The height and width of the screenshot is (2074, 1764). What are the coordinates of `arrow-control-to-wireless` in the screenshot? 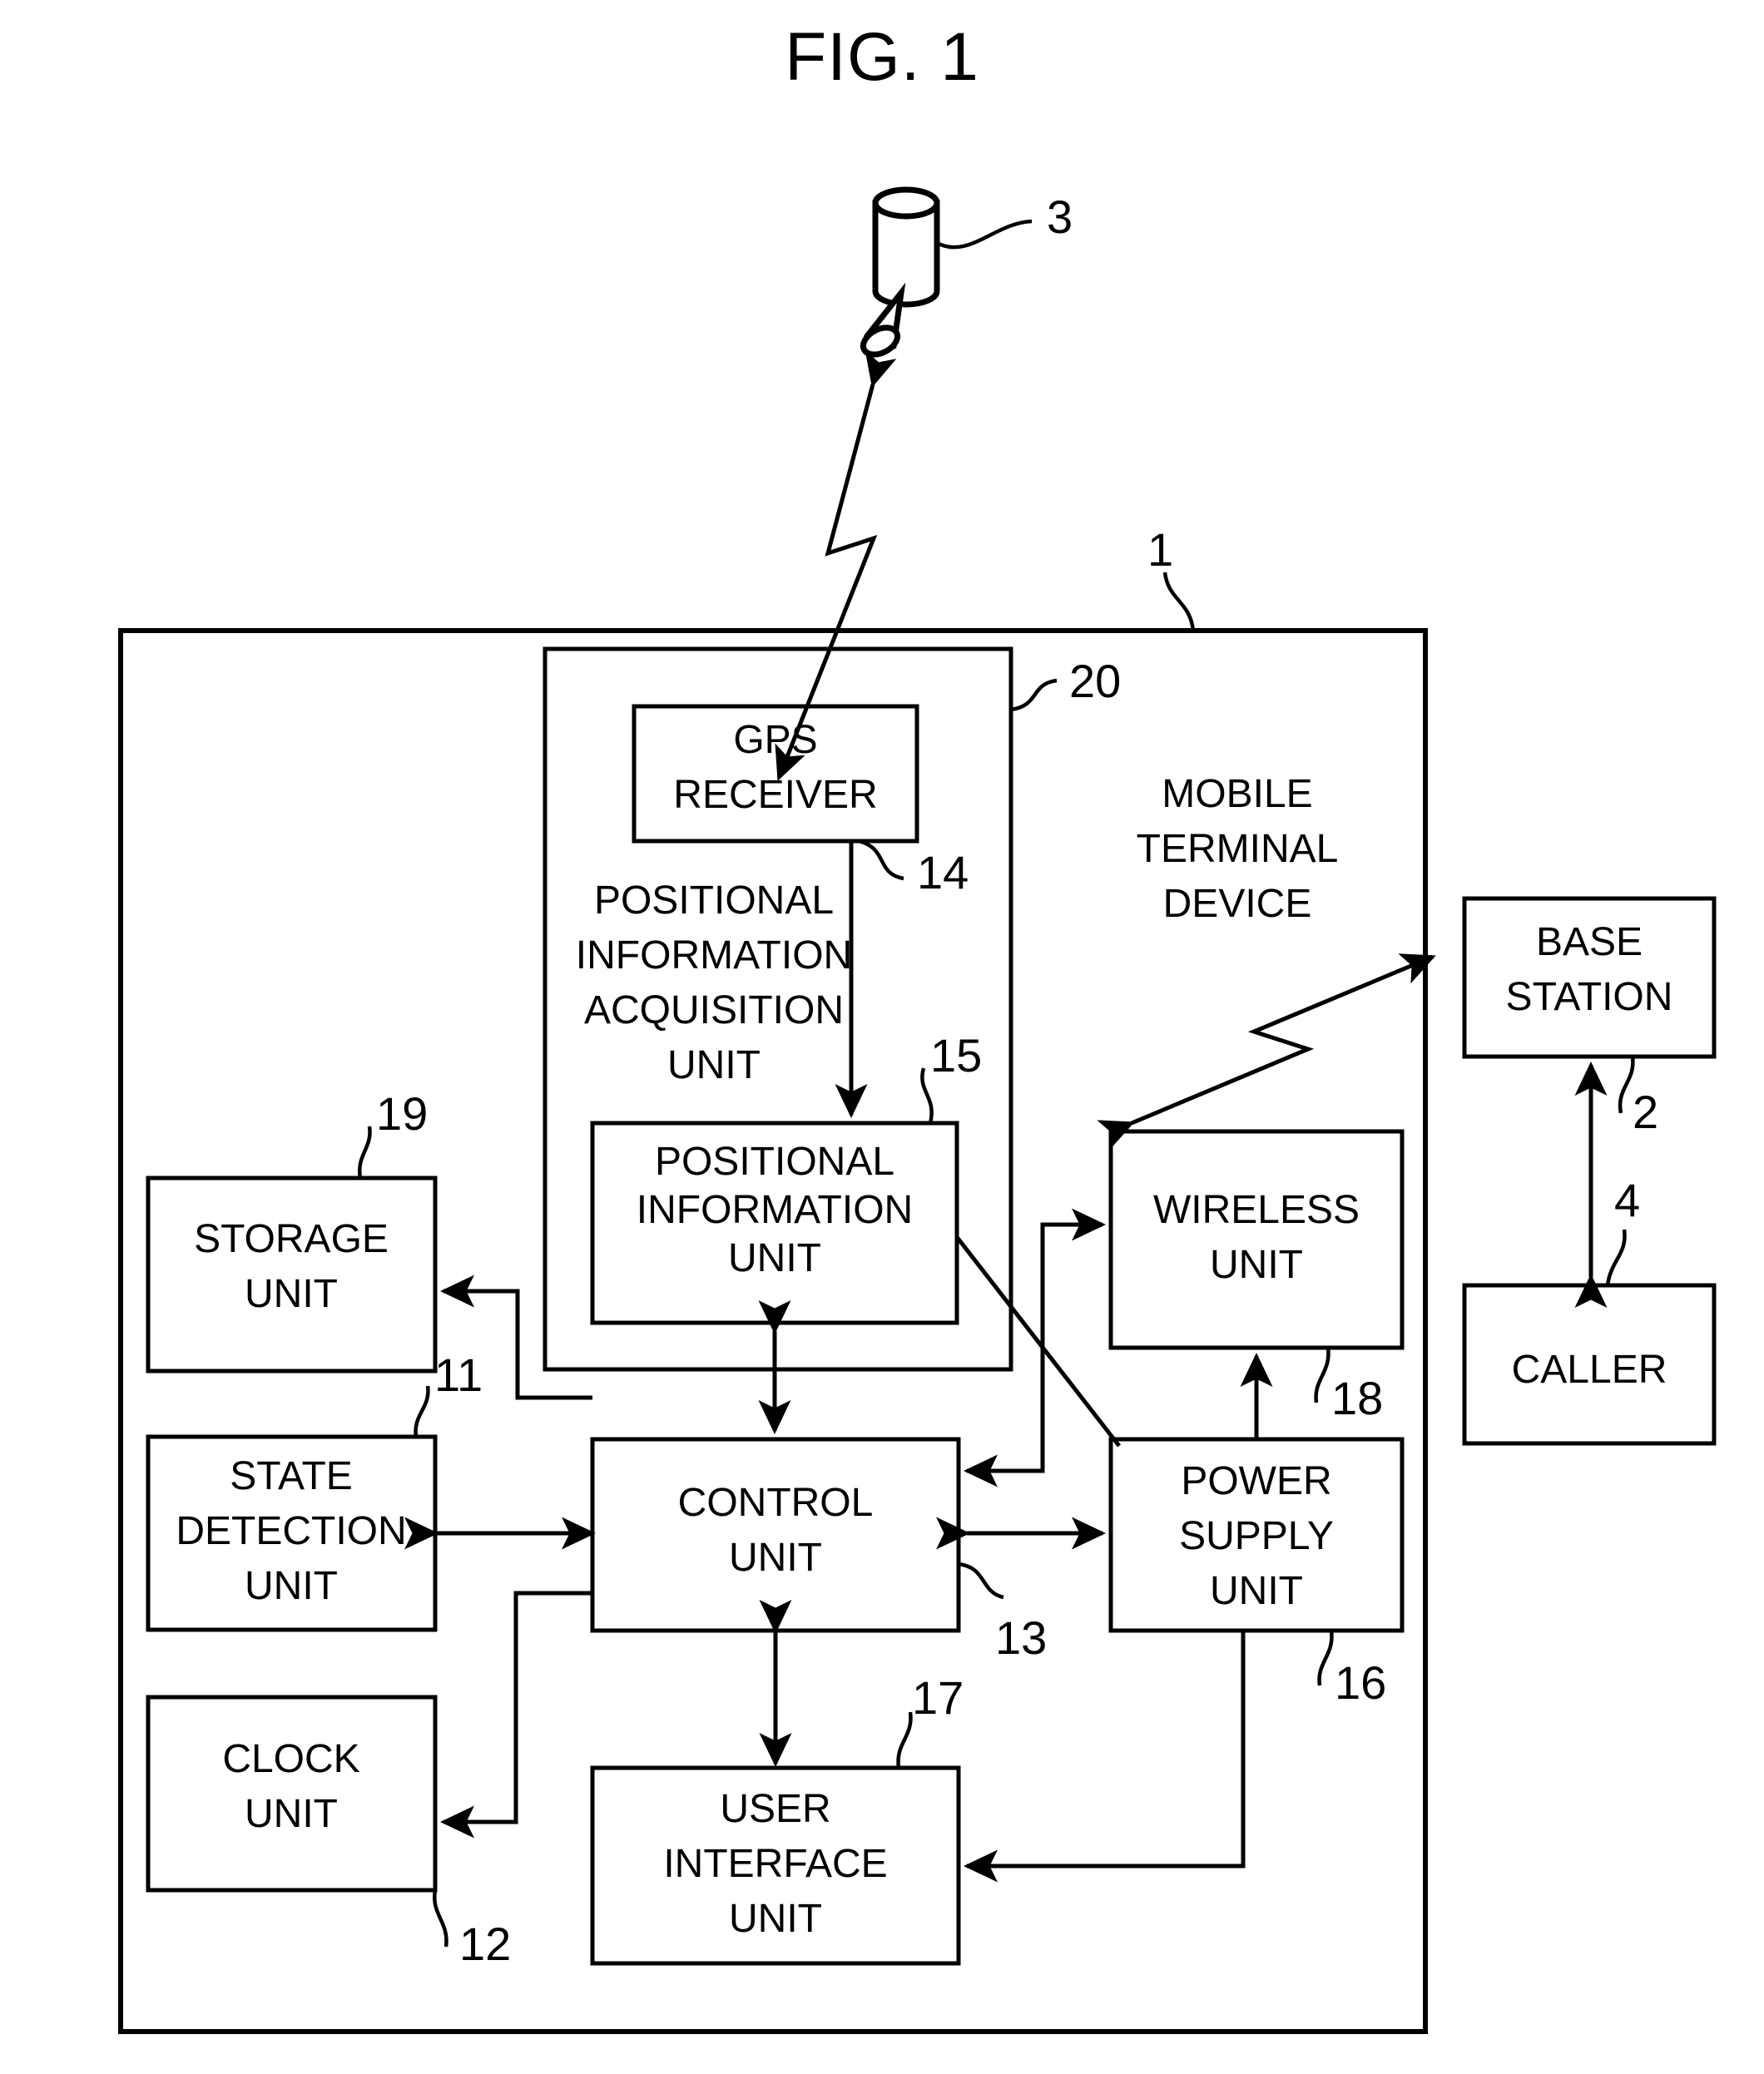 It's located at (1073, 1339).